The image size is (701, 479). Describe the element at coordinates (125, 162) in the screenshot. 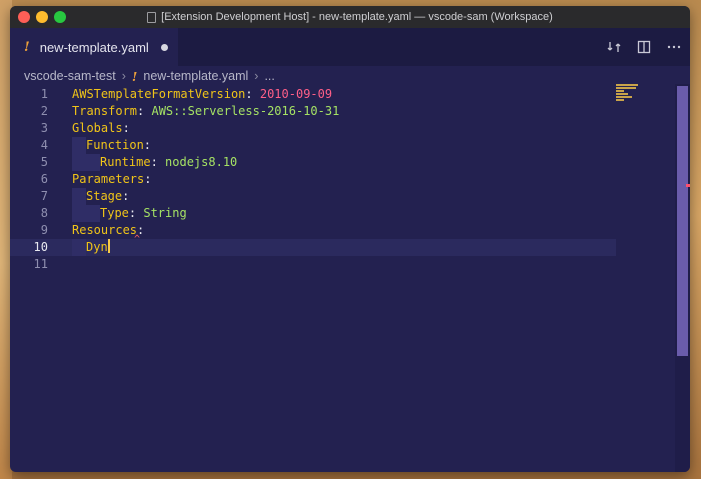

I see `yaml-key: Runtime` at that location.